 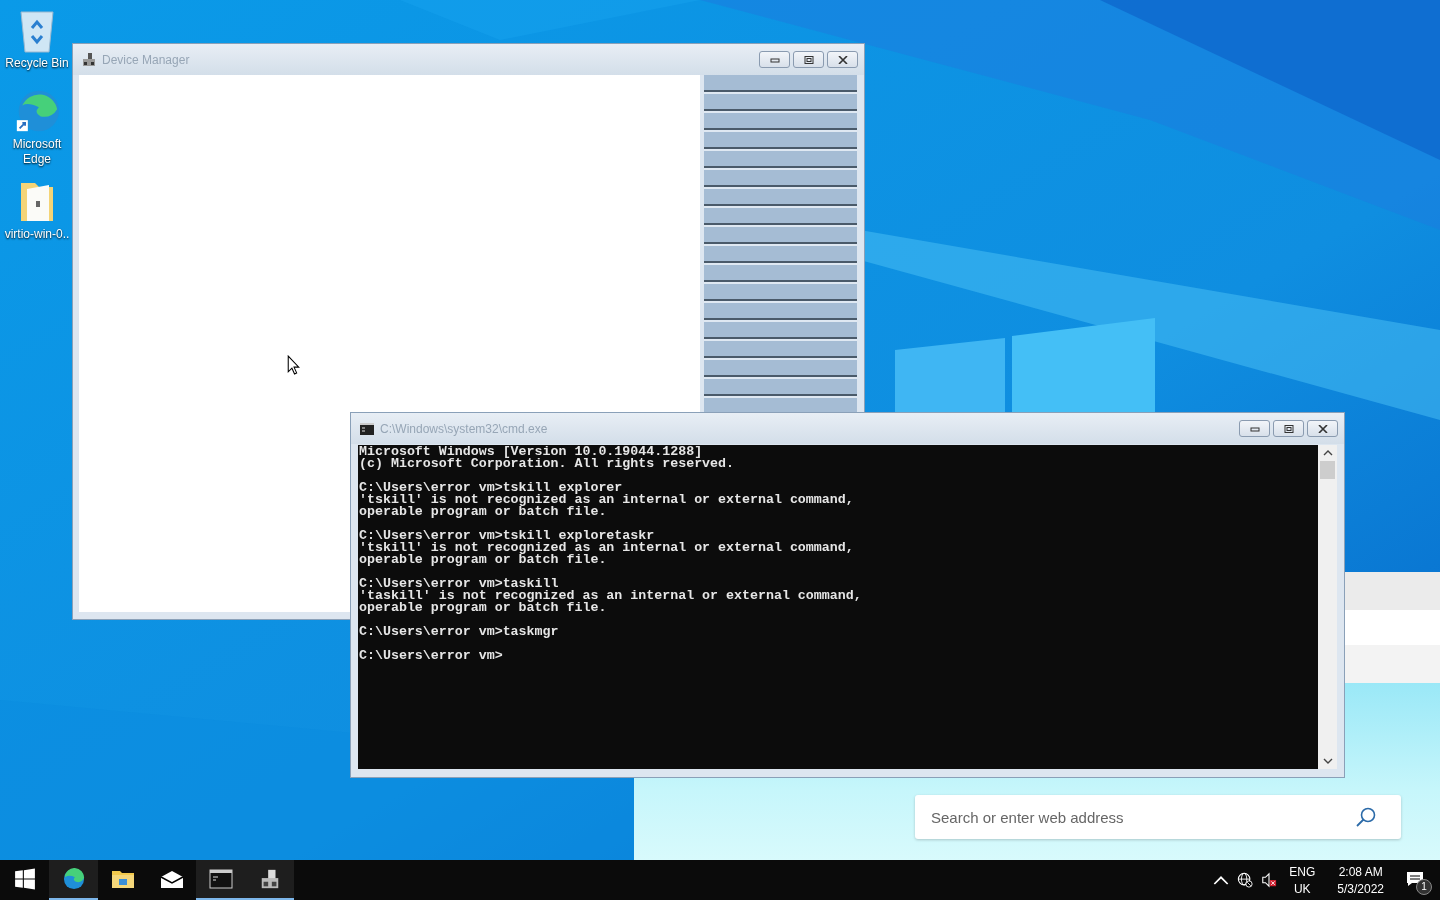 I want to click on scrollbar, so click(x=1327, y=607).